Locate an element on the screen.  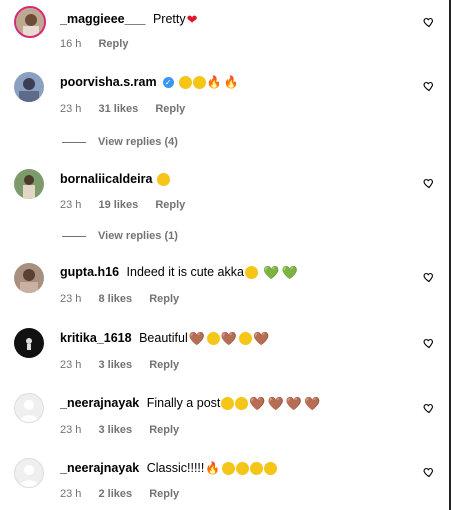
comment-time: 16 h is located at coordinates (70, 44).